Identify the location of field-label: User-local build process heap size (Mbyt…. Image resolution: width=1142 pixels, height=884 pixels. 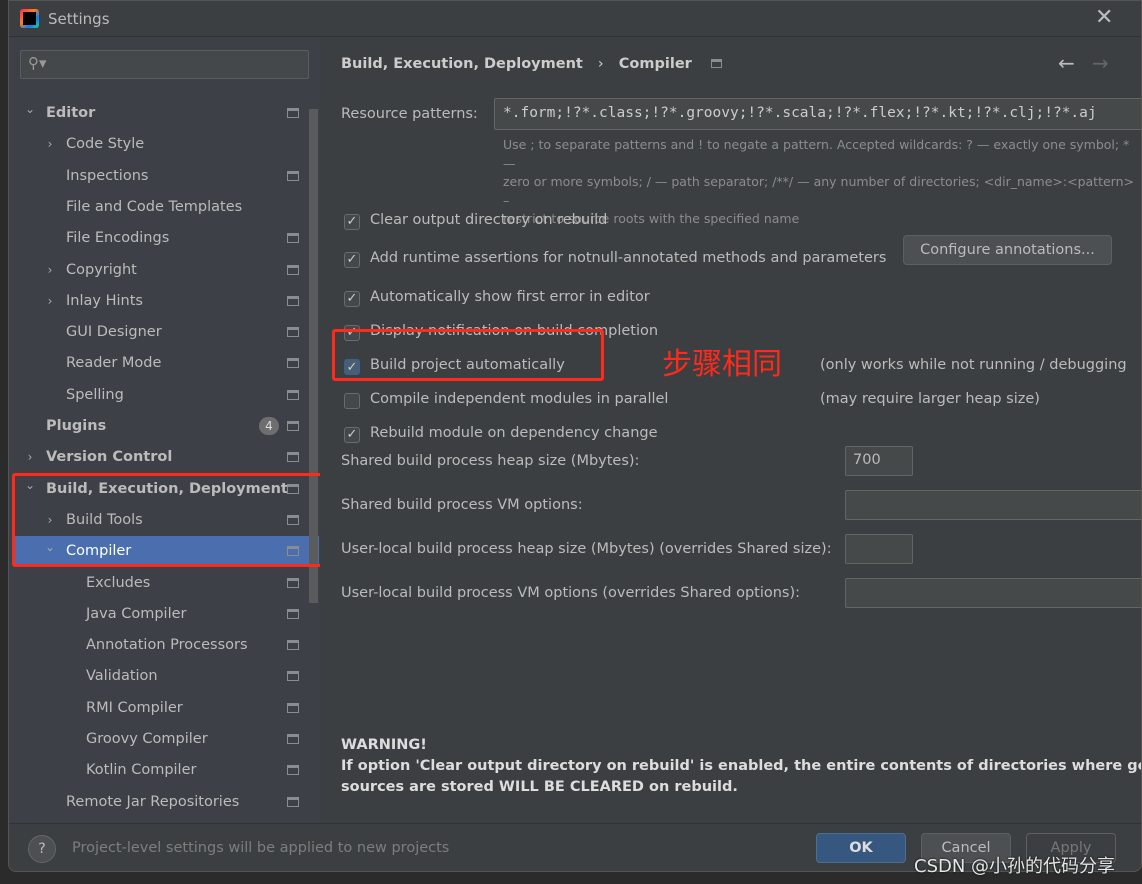
(586, 549).